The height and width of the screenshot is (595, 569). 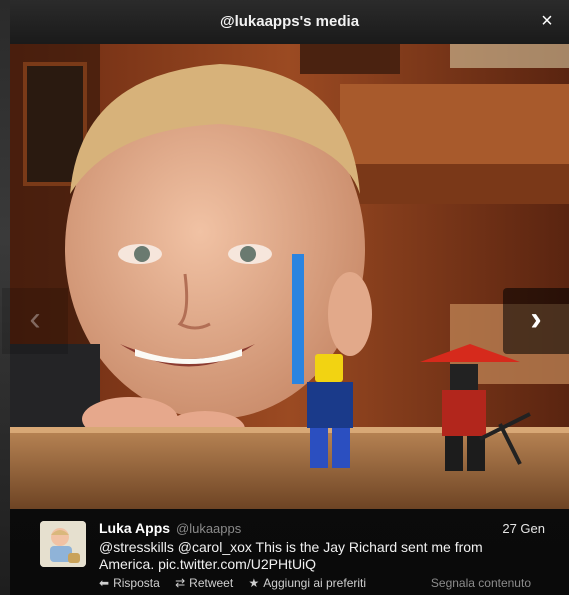 I want to click on tweet-author-name: Luka Apps, so click(x=134, y=528).